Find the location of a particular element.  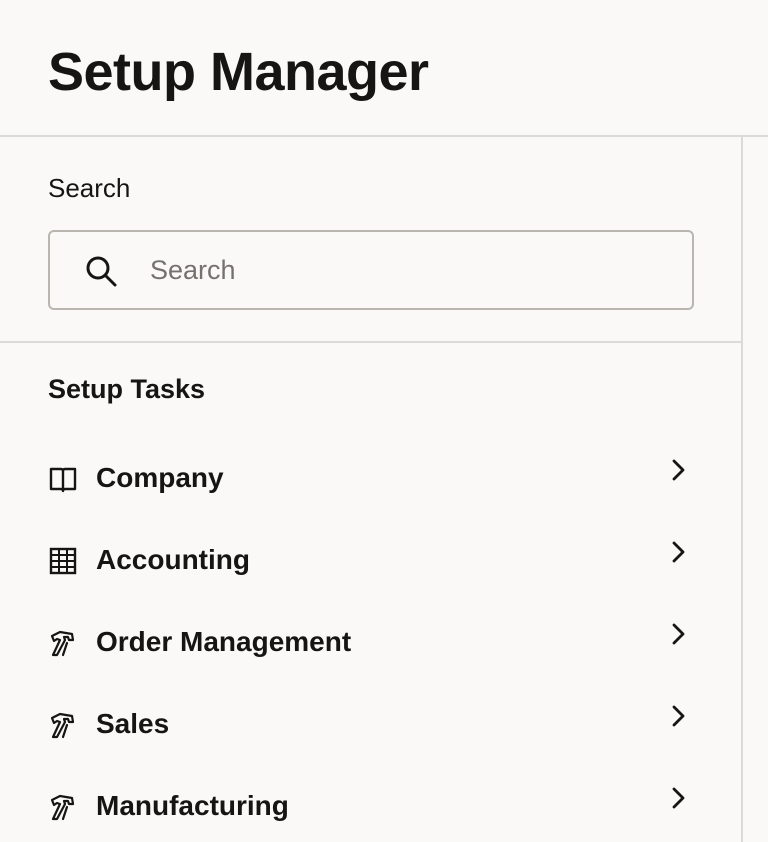

task-item-sales: Sales is located at coordinates (373, 724).